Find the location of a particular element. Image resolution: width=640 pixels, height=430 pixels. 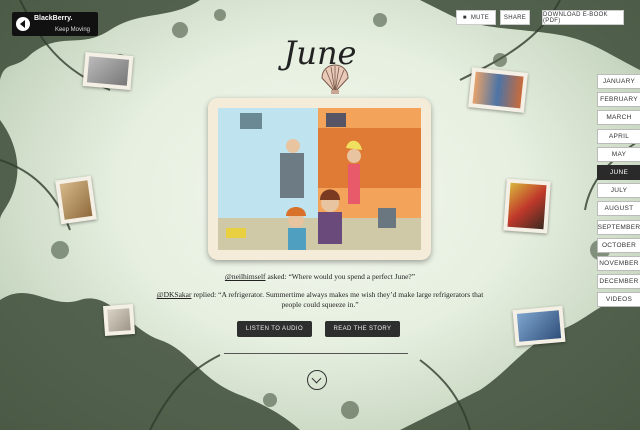

listen-to-audio-button: LISTEN TO AUDIO is located at coordinates (274, 329).